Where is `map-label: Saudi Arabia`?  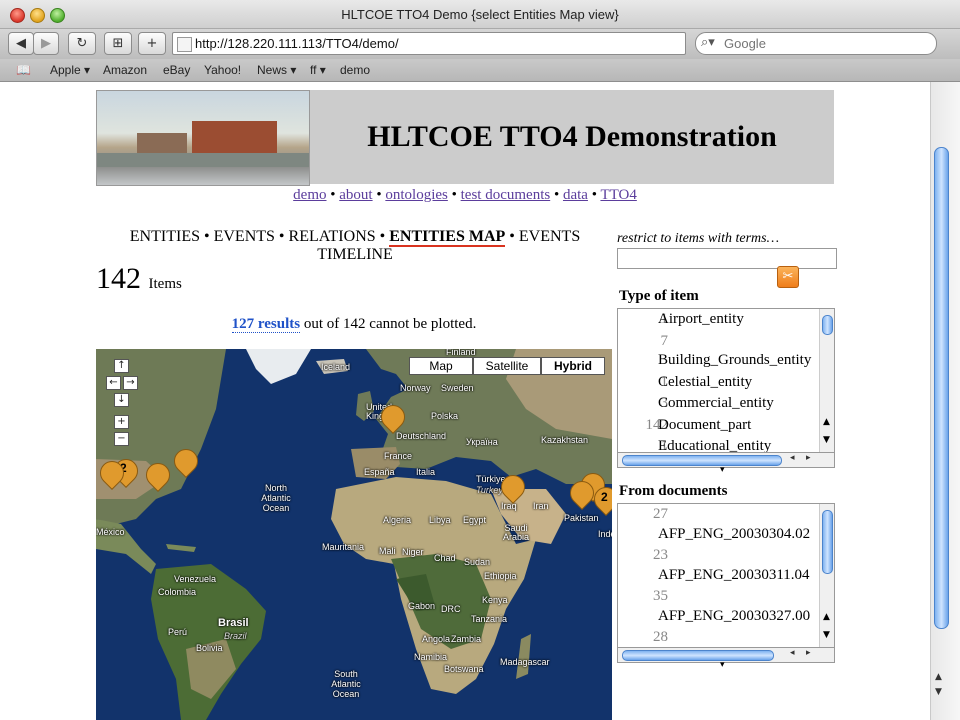 map-label: Saudi Arabia is located at coordinates (515, 532).